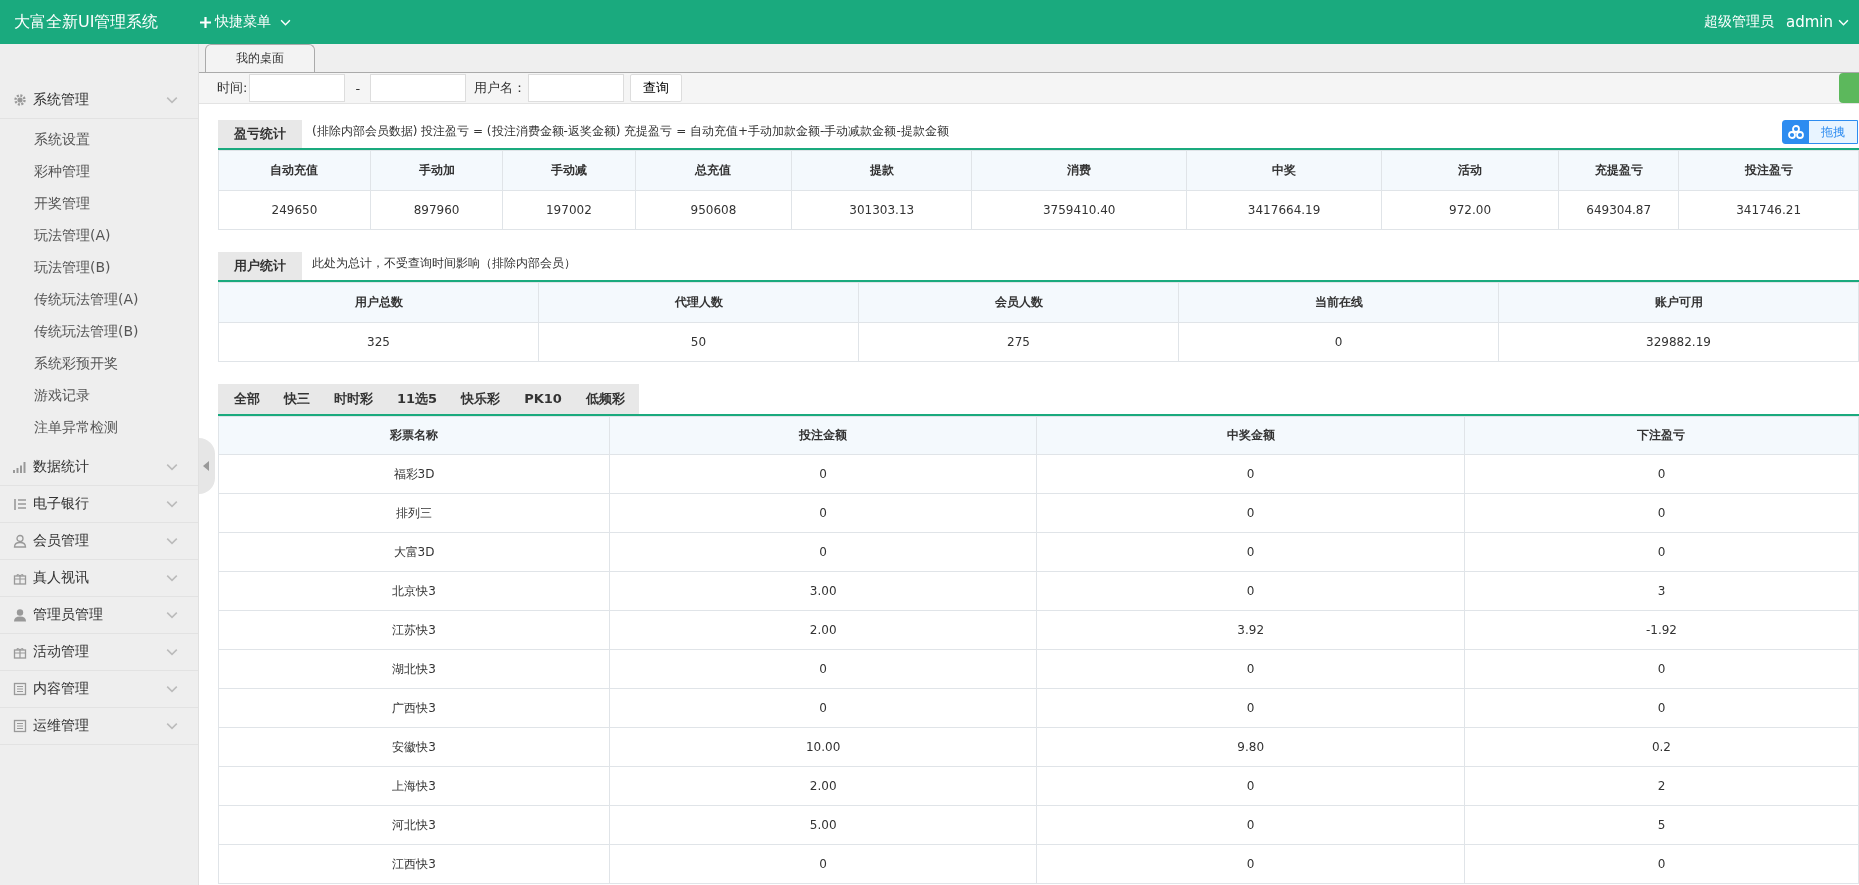  Describe the element at coordinates (436, 210) in the screenshot. I see `table-cell: 897960` at that location.